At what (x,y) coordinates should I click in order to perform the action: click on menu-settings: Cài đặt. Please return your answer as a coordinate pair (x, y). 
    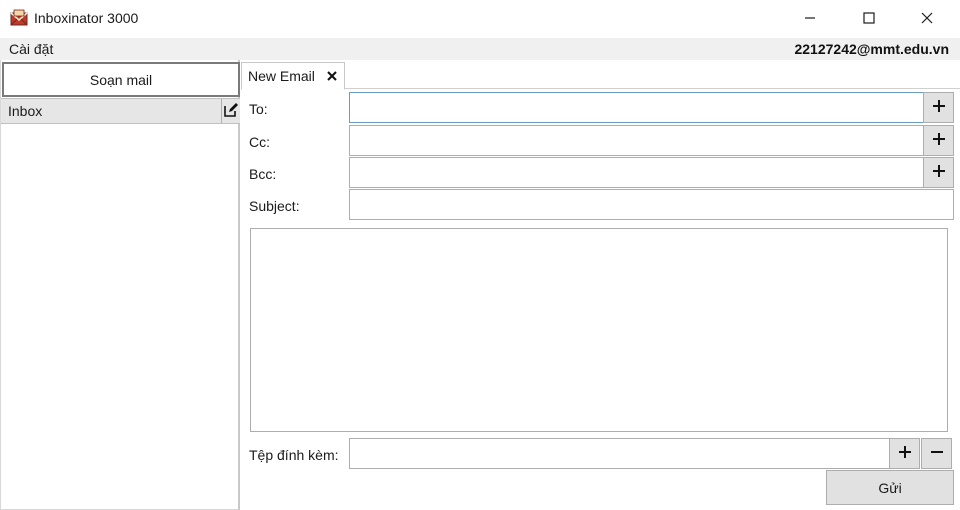
    Looking at the image, I should click on (31, 49).